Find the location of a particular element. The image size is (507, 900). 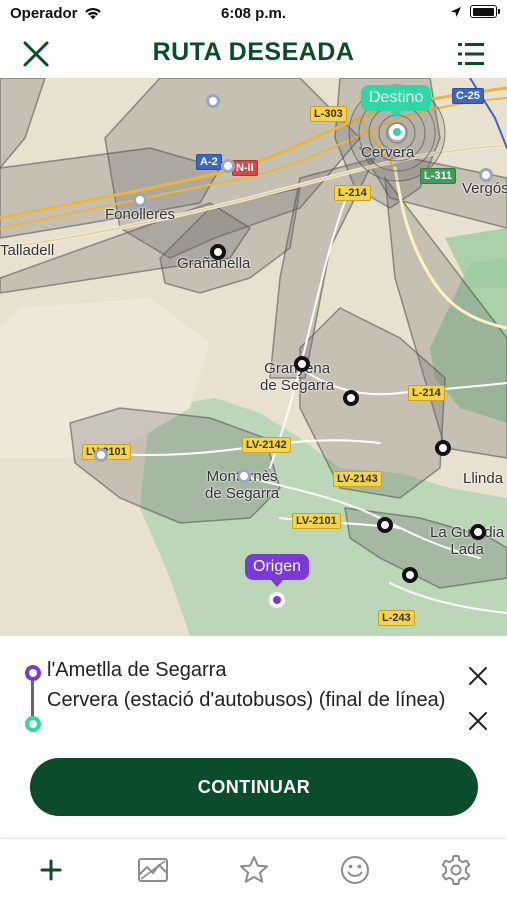

status-time: 6:08 p.m. is located at coordinates (253, 13).